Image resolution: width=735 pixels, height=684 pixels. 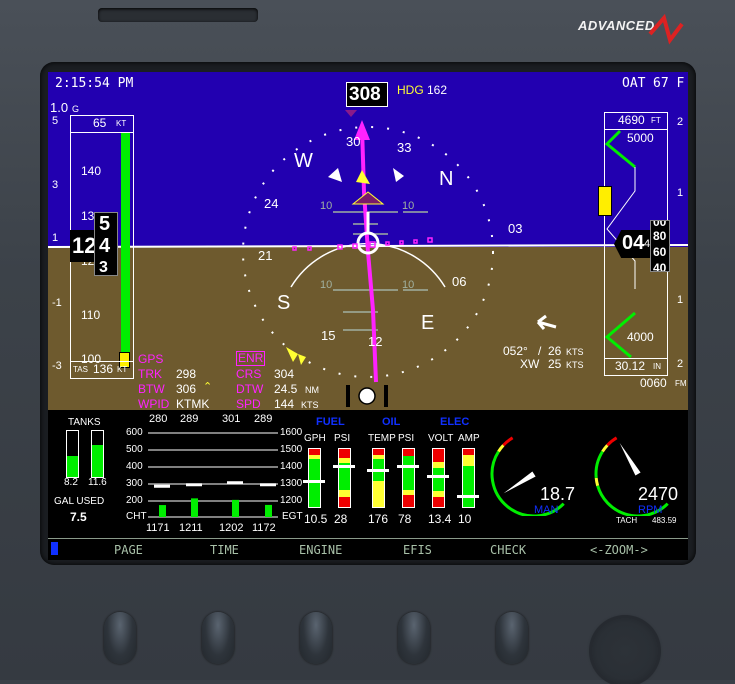 I want to click on slip-ball, so click(x=367, y=396).